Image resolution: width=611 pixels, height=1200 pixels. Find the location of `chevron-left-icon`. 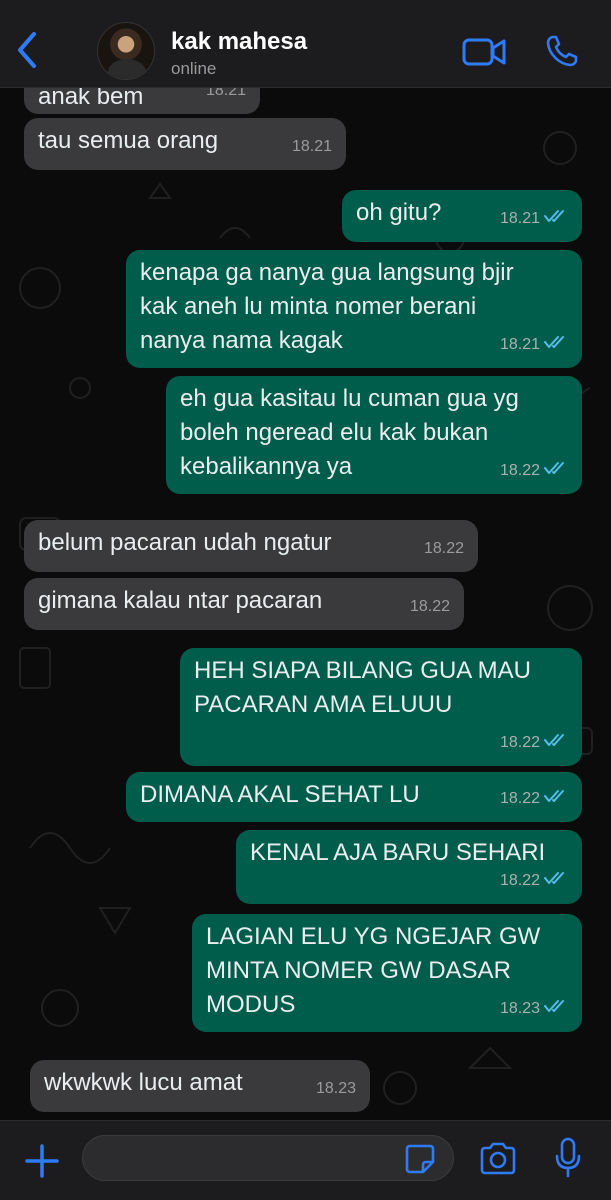

chevron-left-icon is located at coordinates (27, 50).